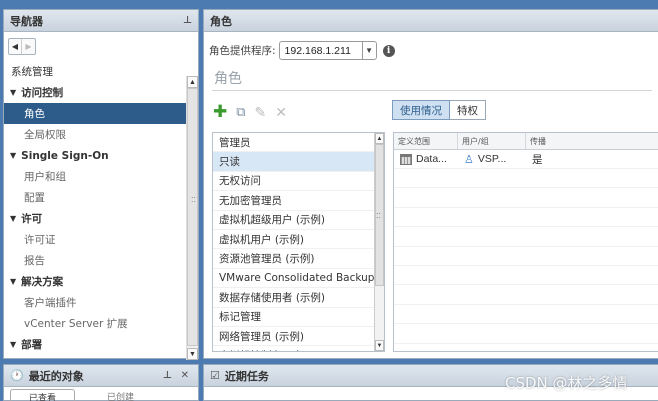 The image size is (658, 401). What do you see at coordinates (17, 376) in the screenshot?
I see `clock-icon: 🕐` at bounding box center [17, 376].